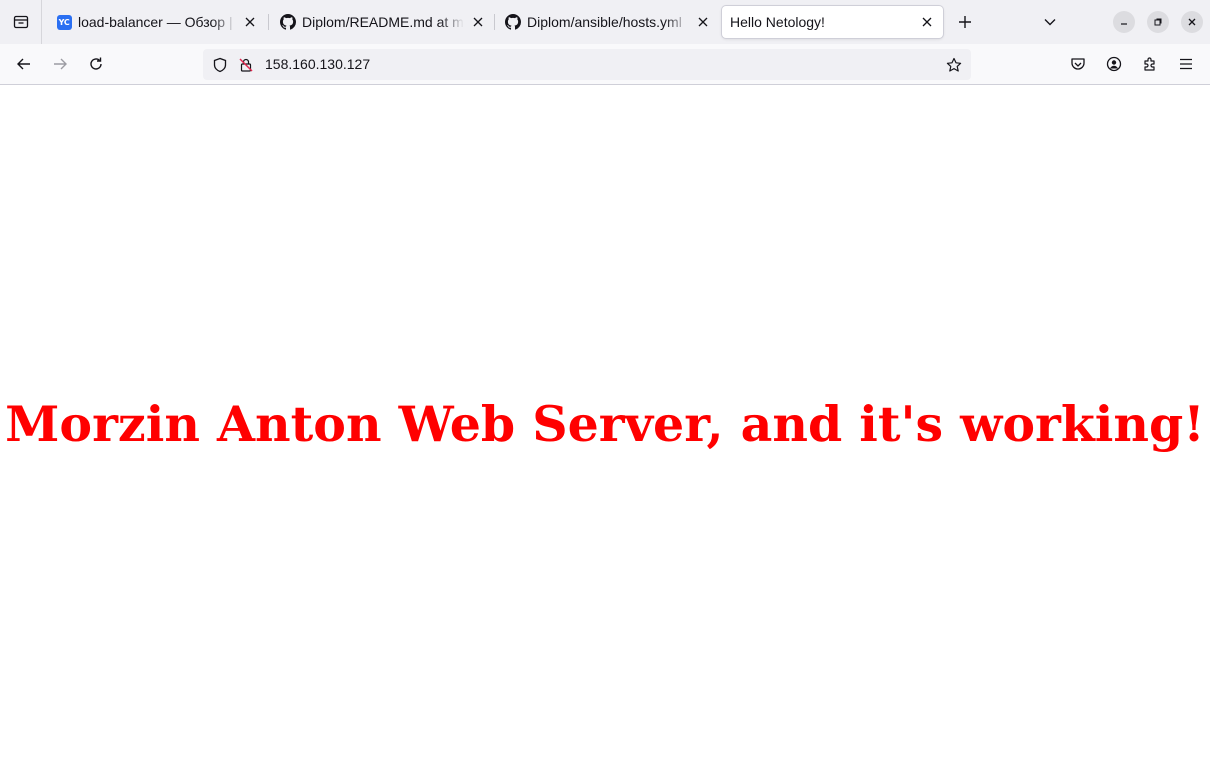 This screenshot has height=773, width=1210. I want to click on tab-title: load-balancer — Обзор | Yandex Cloud, so click(157, 22).